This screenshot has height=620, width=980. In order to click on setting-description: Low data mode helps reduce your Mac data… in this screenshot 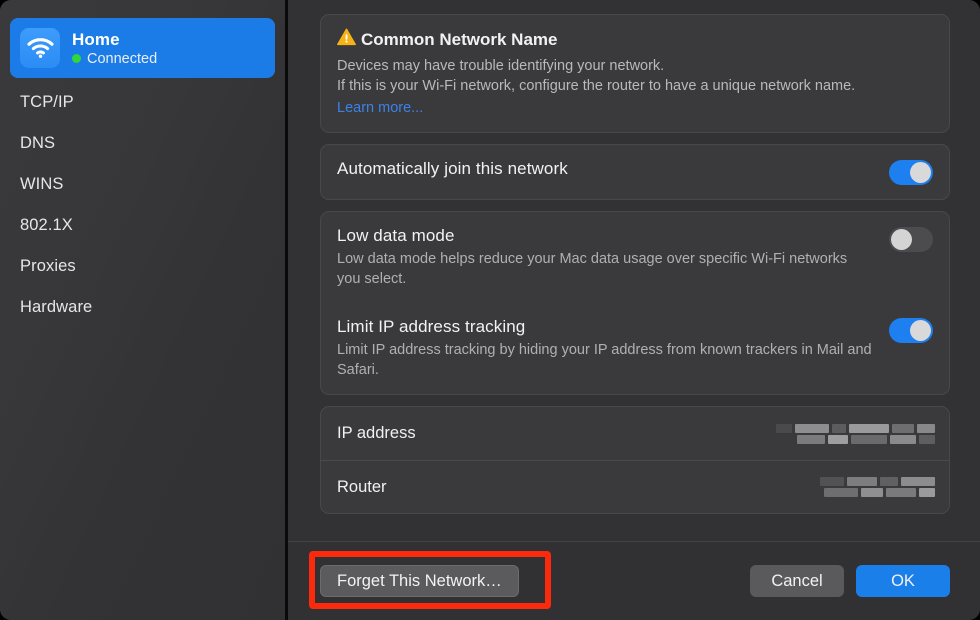, I will do `click(592, 269)`.